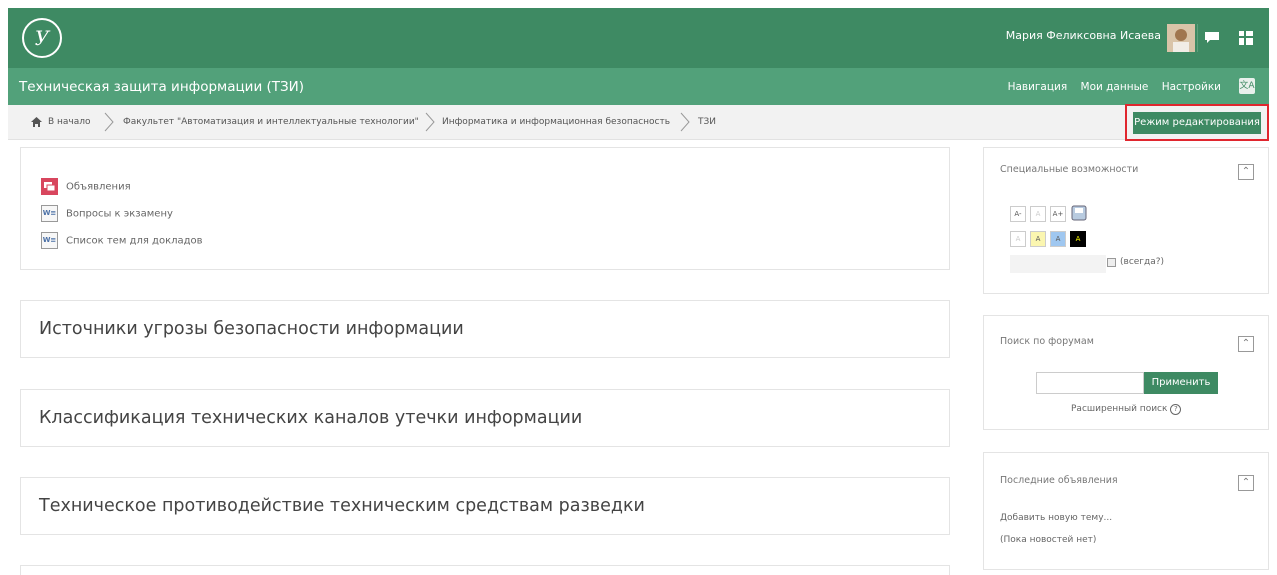 This screenshot has width=1277, height=575. I want to click on forum-search-input, so click(1090, 383).